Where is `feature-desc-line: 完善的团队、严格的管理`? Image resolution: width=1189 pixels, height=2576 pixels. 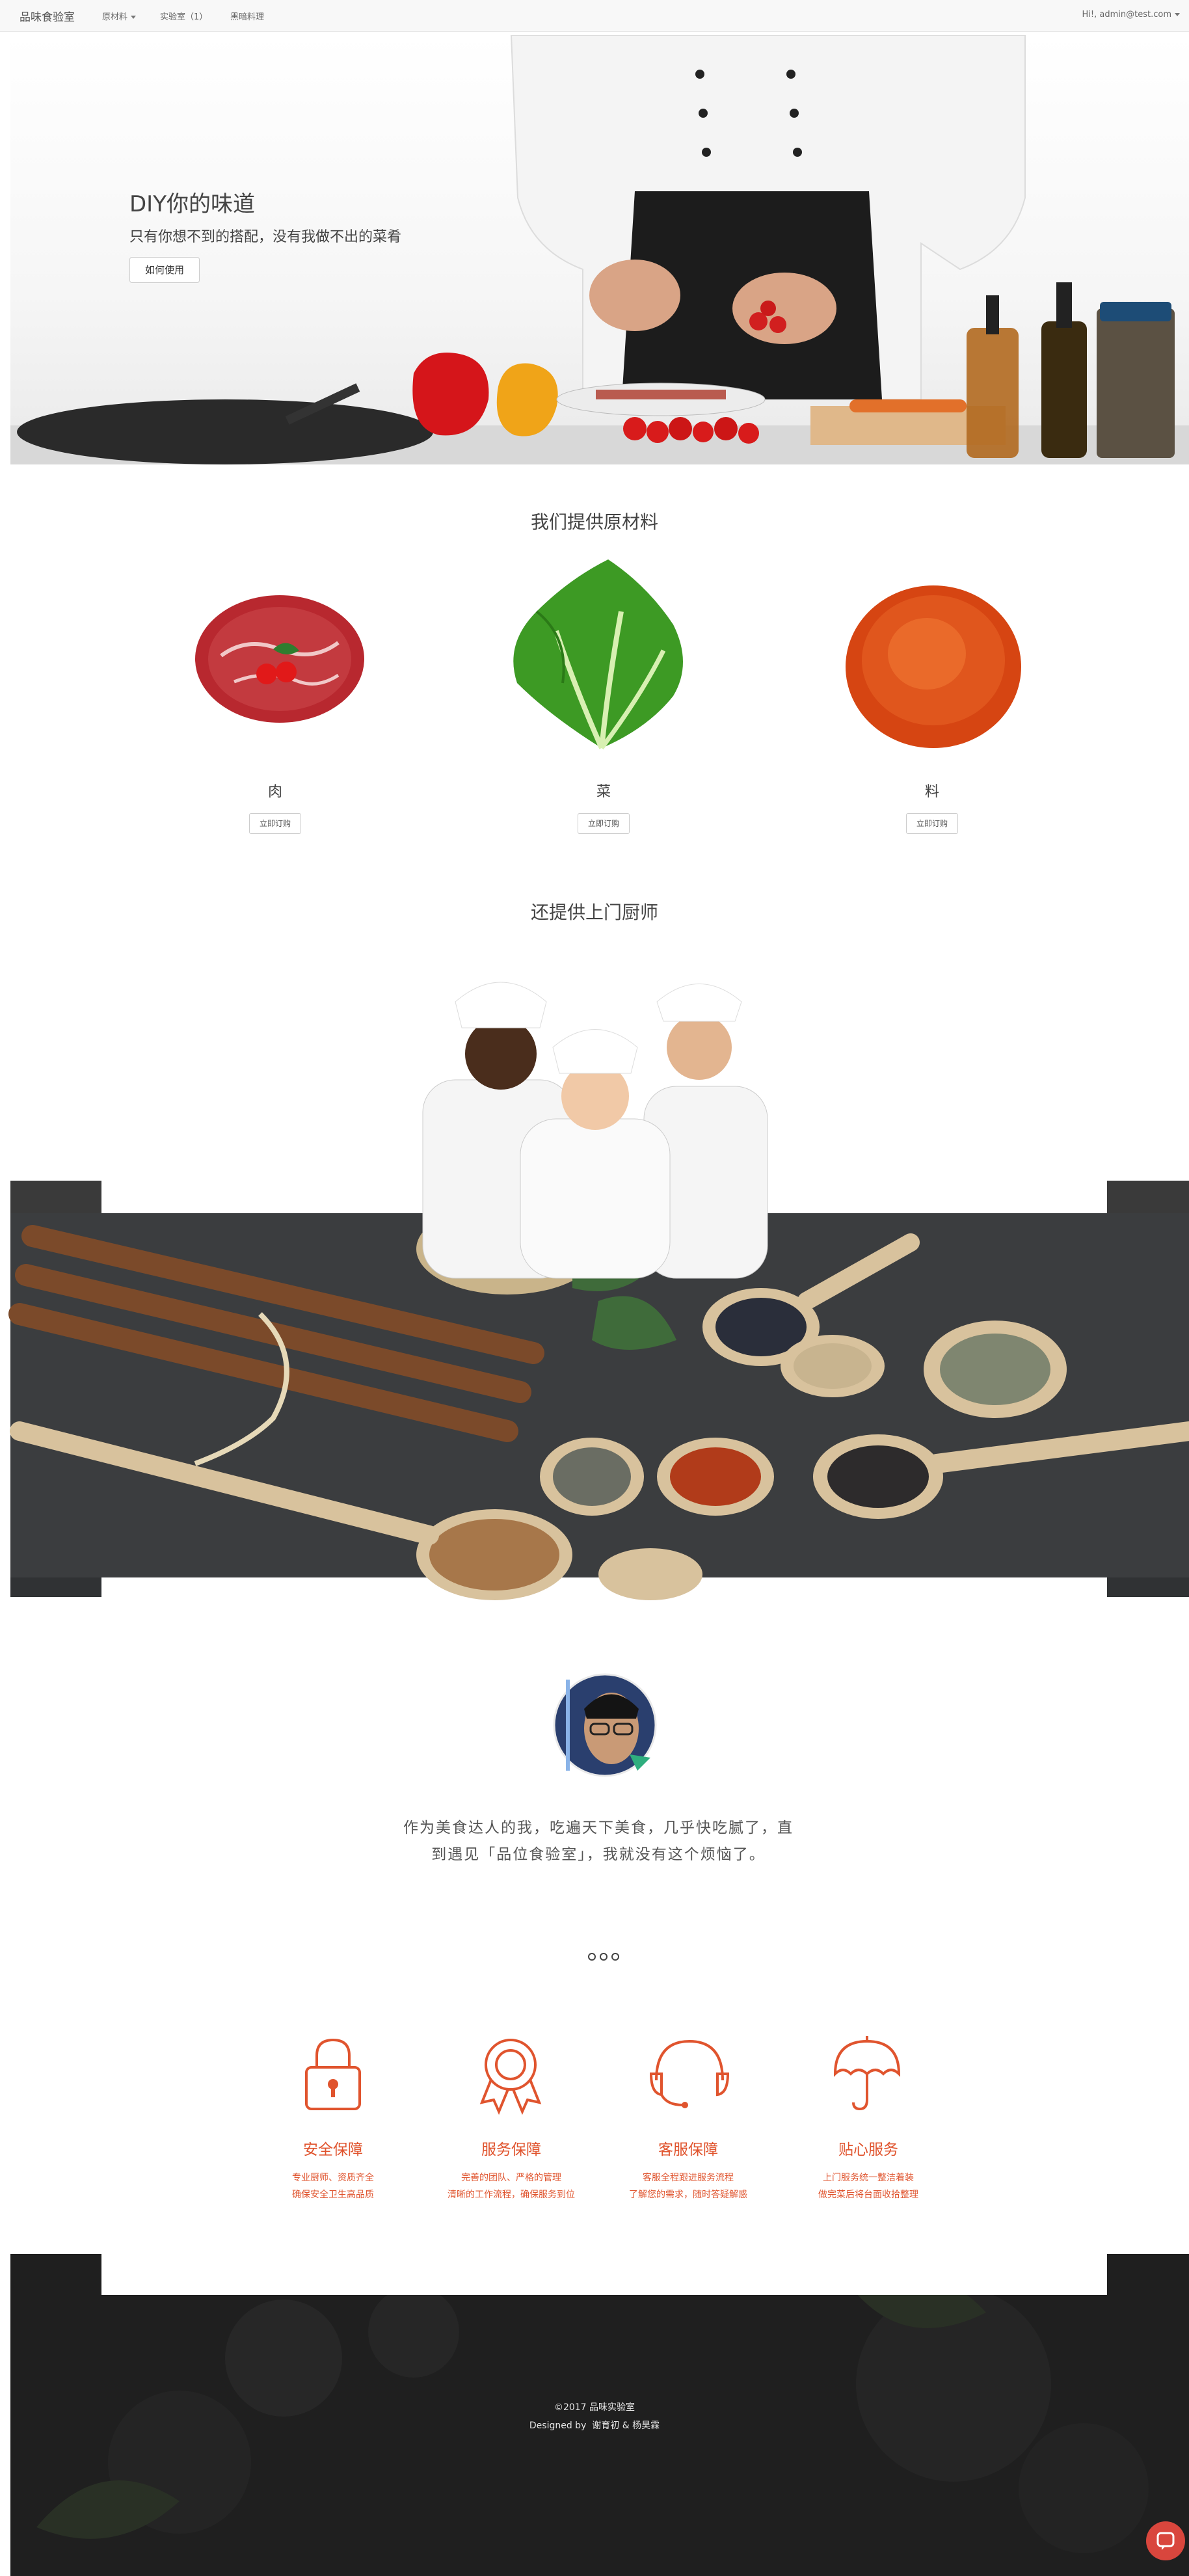
feature-desc-line: 完善的团队、严格的管理 is located at coordinates (511, 2178).